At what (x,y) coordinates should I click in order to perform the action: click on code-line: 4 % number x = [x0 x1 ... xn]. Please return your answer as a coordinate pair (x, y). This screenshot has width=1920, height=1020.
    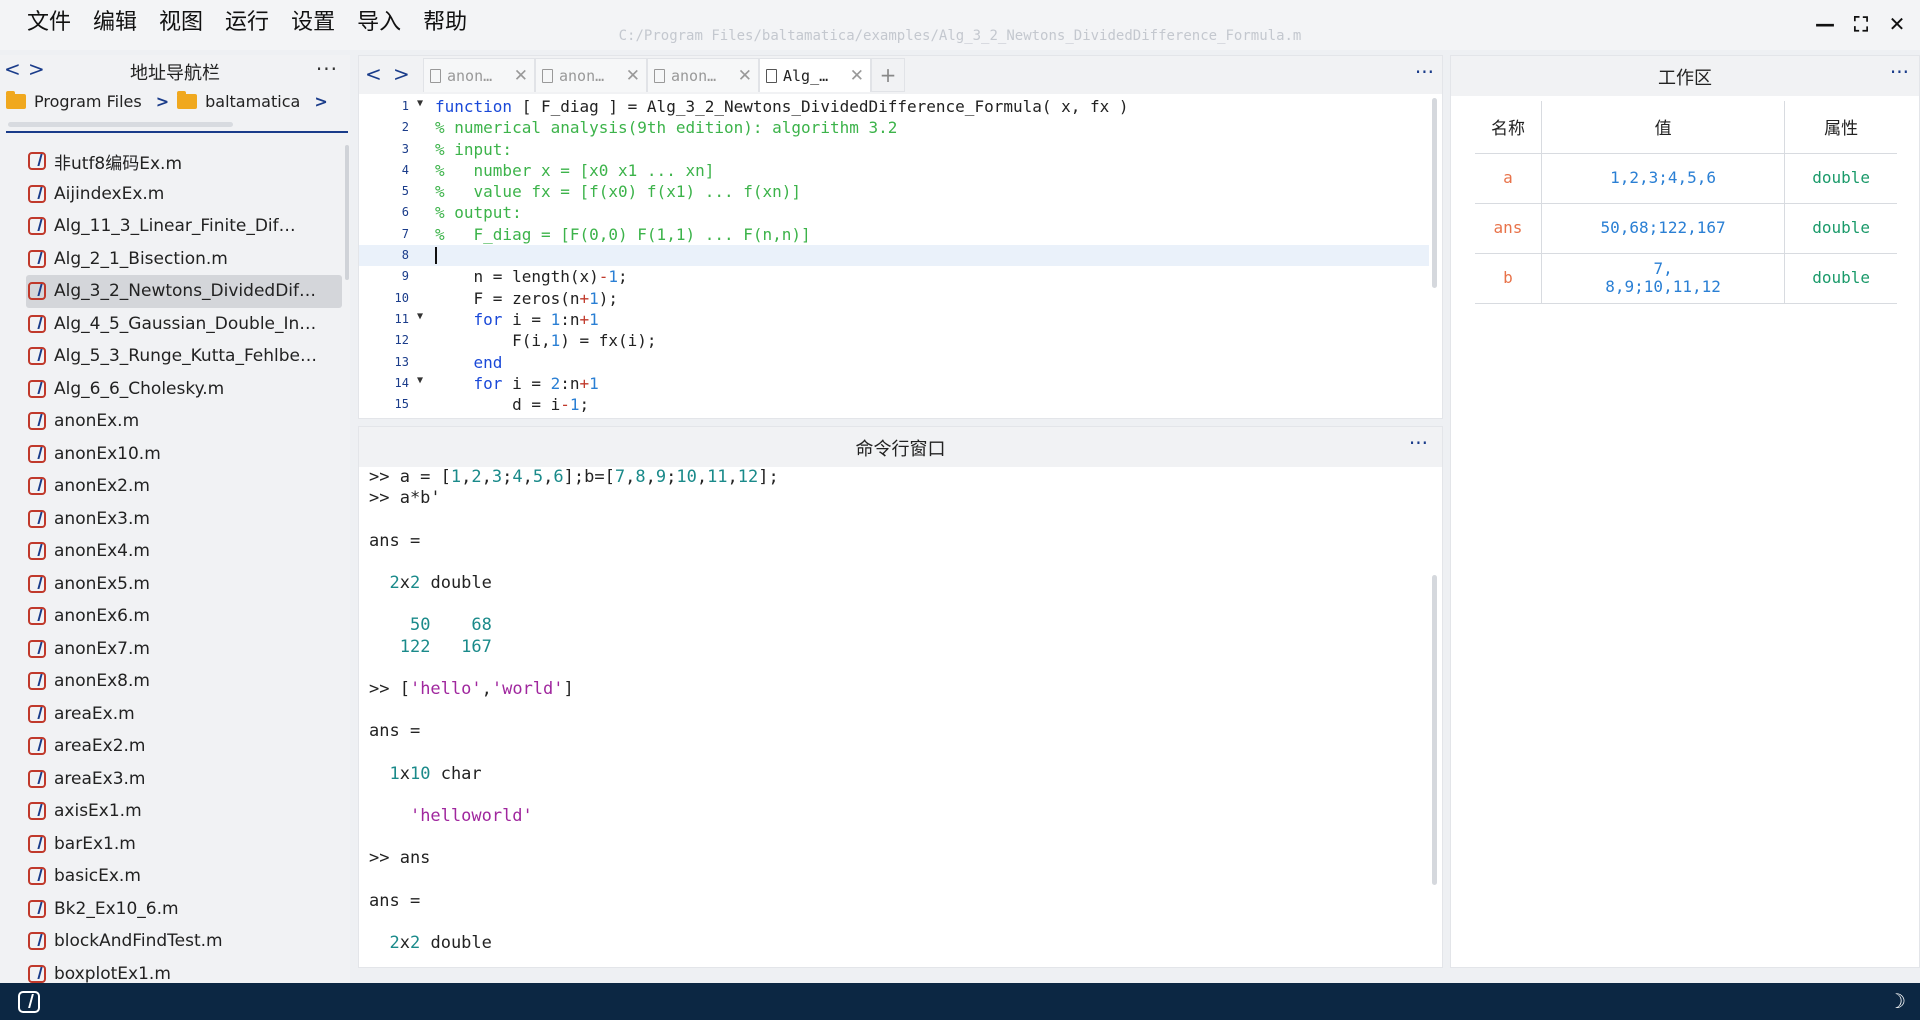
    Looking at the image, I should click on (894, 170).